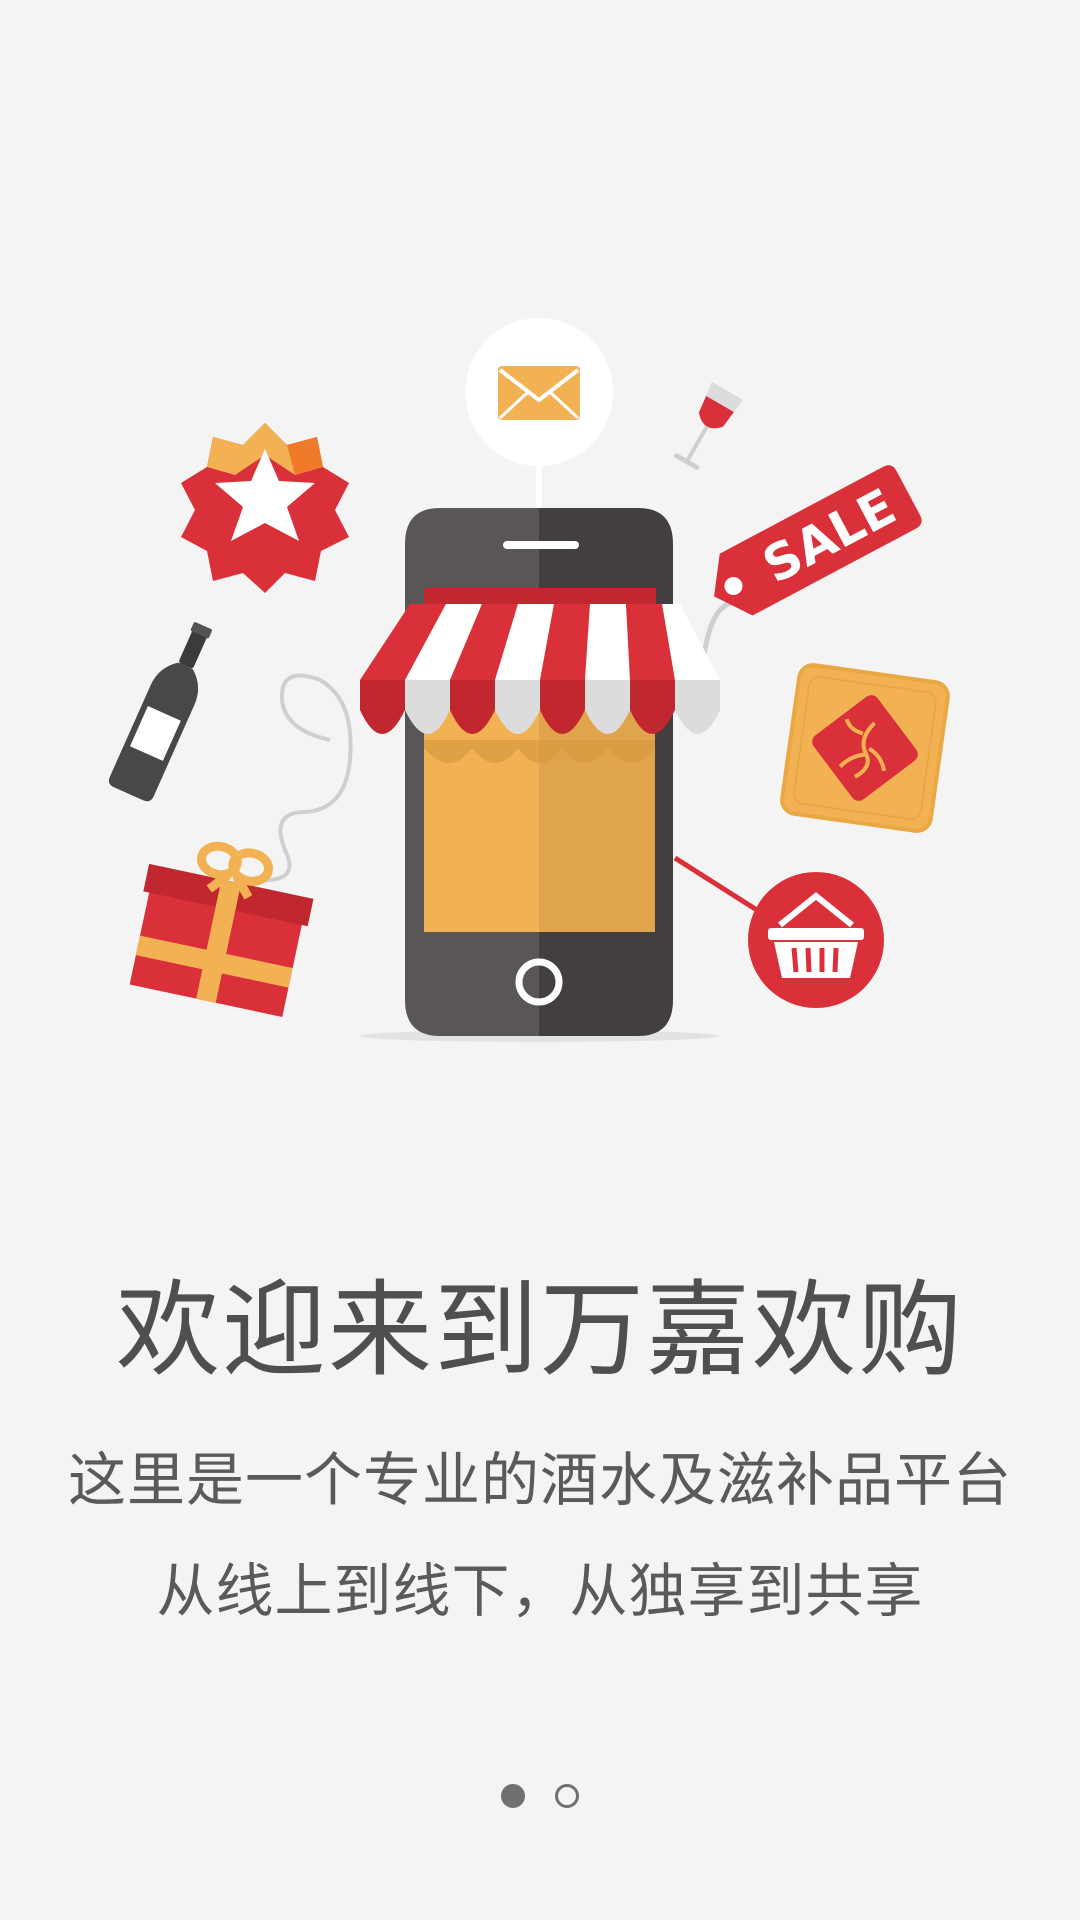  I want to click on envelope-icon, so click(539, 414).